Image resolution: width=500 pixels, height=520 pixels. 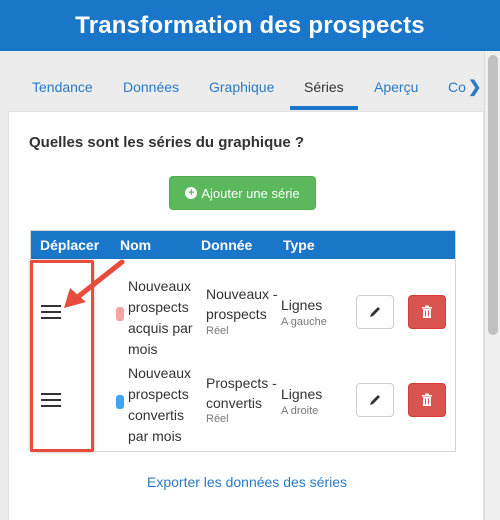 I want to click on series-question: Quelles sont les séries du graphique ?, so click(x=167, y=142).